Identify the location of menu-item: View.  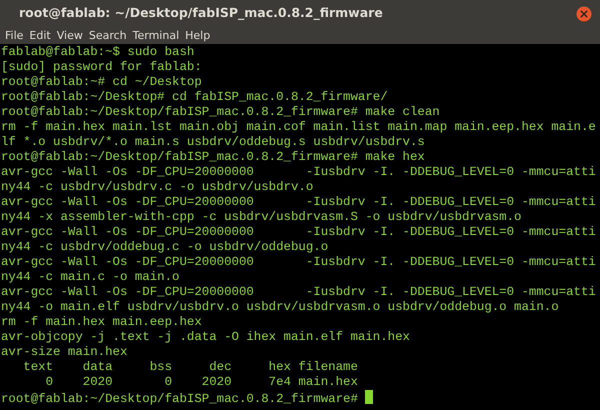
(70, 35).